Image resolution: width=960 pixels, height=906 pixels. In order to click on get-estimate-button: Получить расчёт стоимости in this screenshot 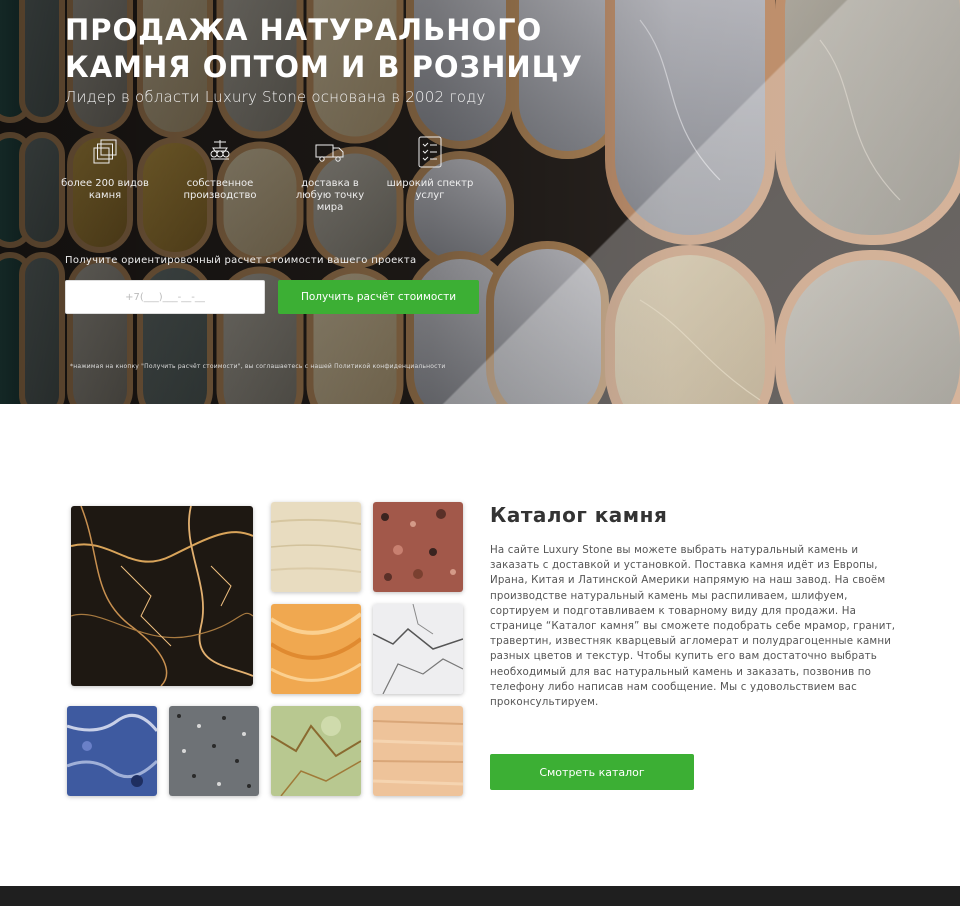, I will do `click(378, 297)`.